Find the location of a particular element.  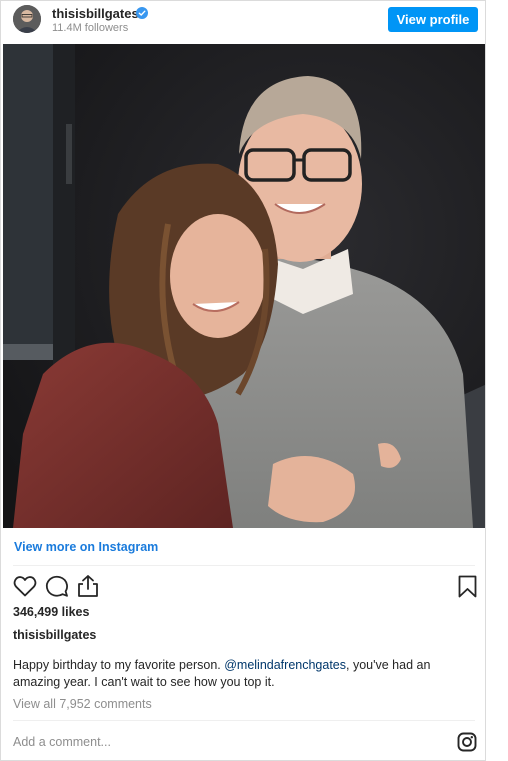

avatar is located at coordinates (27, 19).